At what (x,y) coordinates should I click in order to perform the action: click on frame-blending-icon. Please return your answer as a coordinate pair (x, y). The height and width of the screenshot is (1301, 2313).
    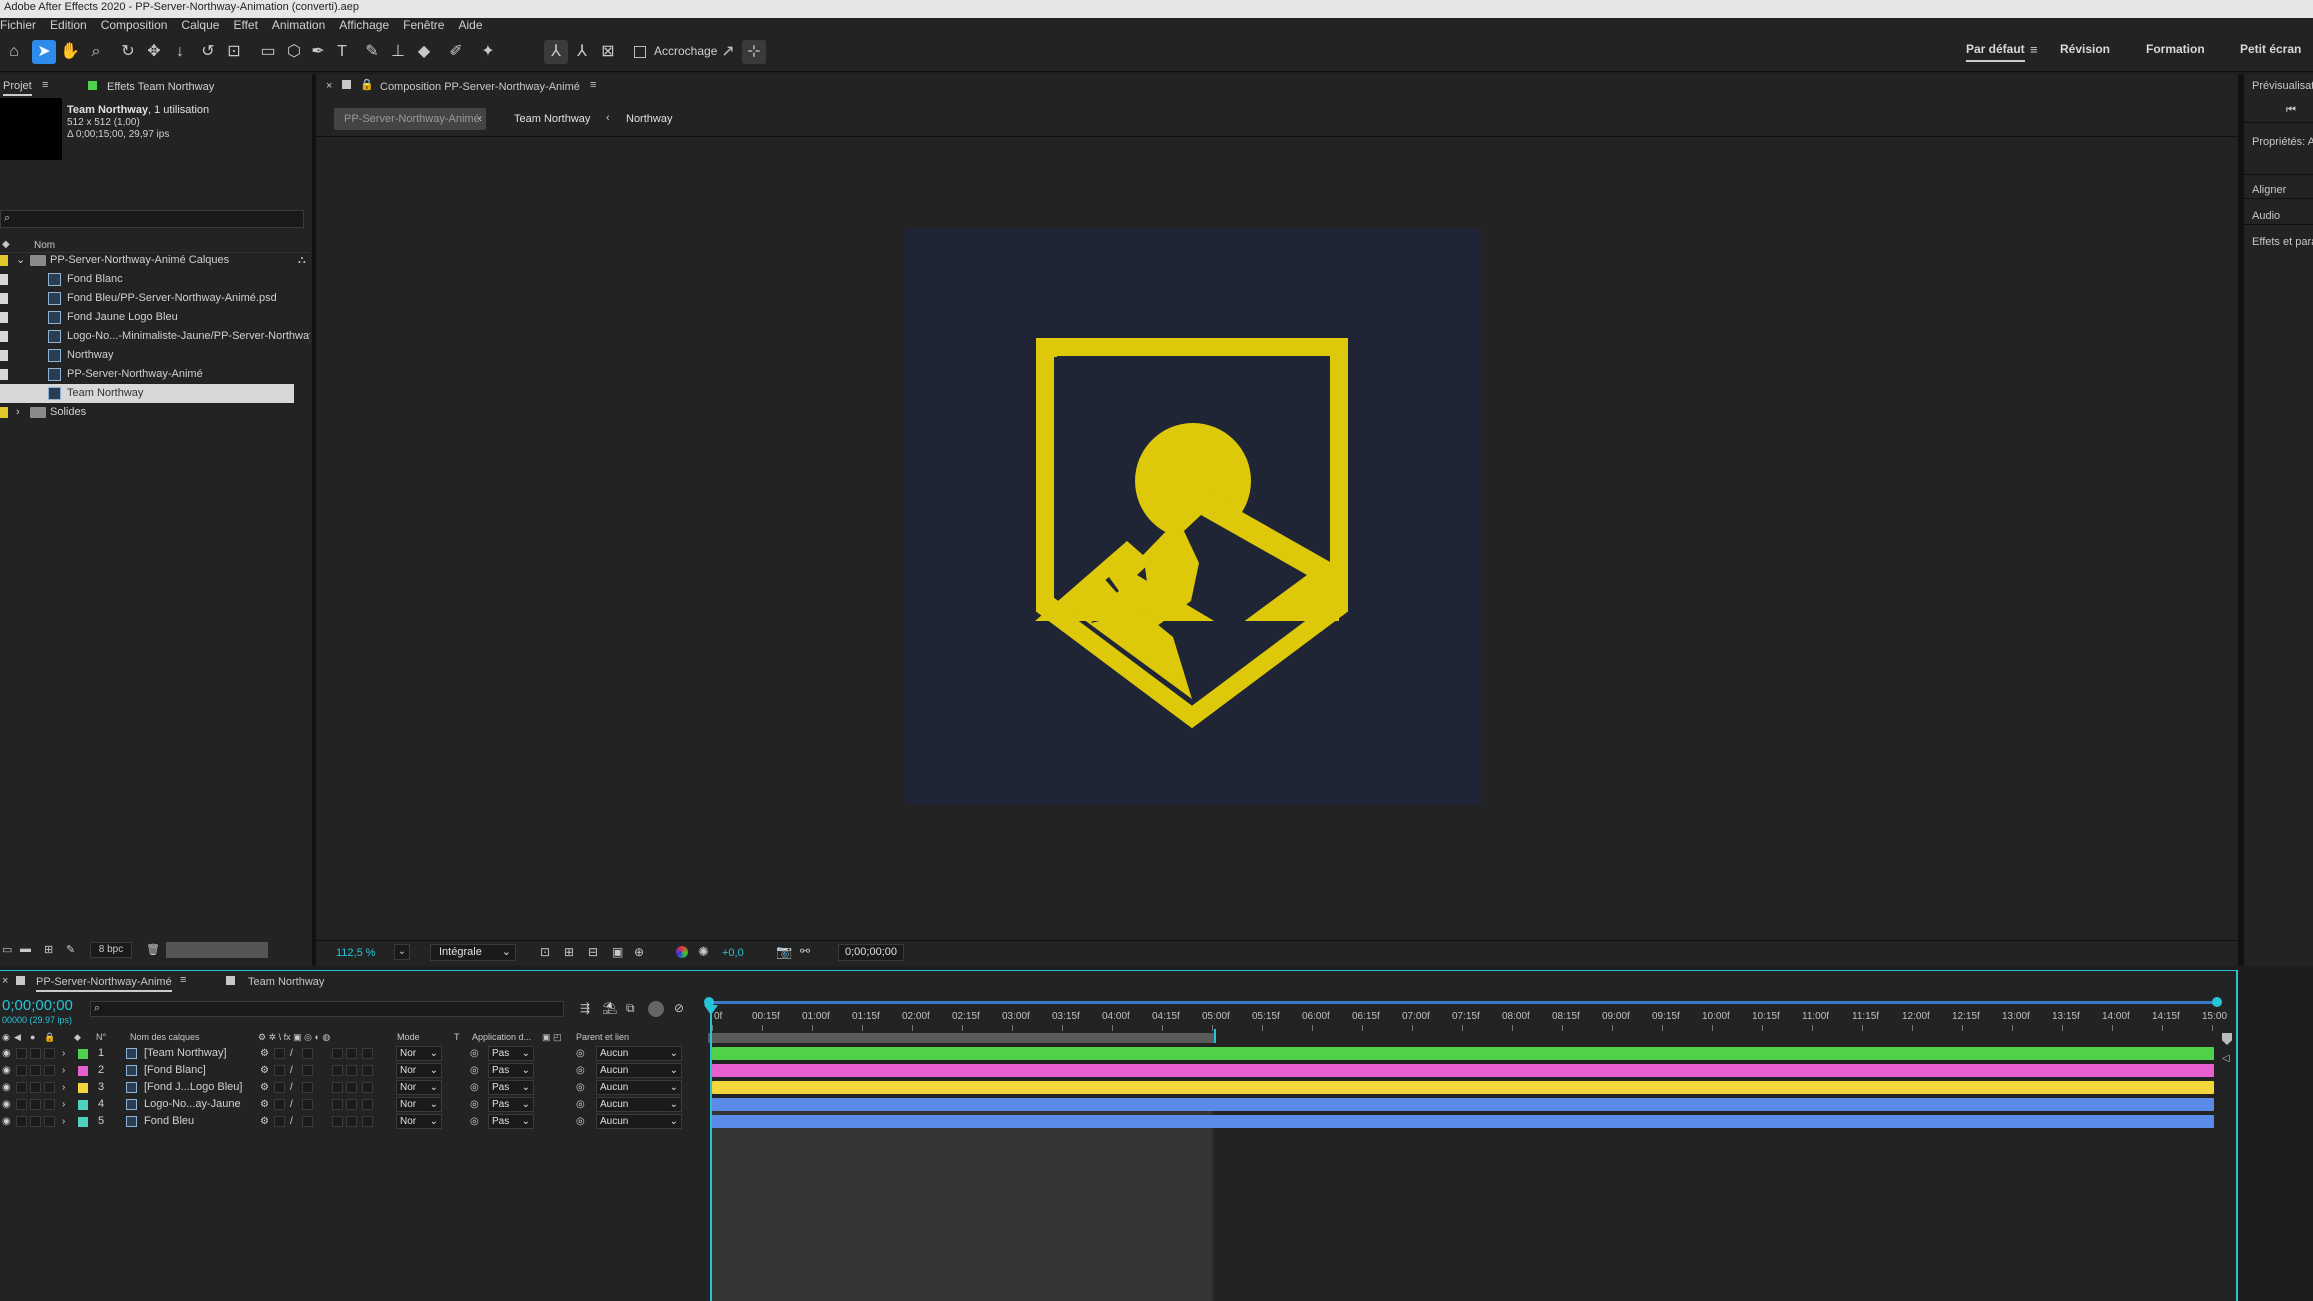
    Looking at the image, I should click on (656, 1009).